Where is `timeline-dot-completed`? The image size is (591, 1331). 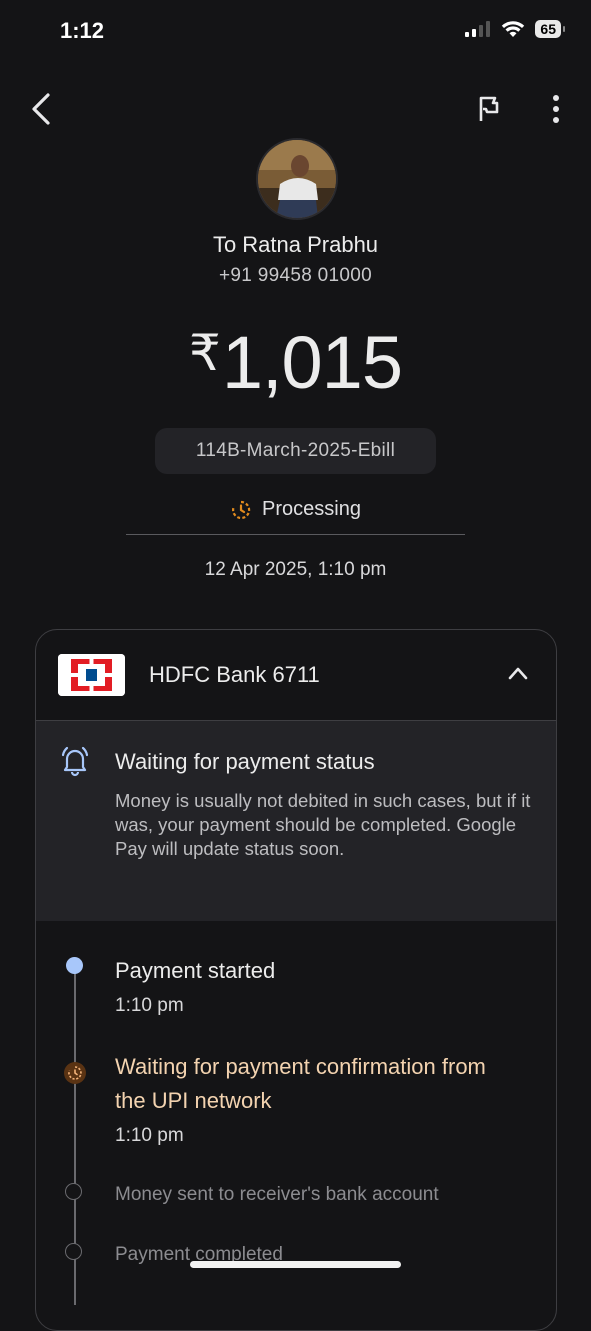 timeline-dot-completed is located at coordinates (73, 1251).